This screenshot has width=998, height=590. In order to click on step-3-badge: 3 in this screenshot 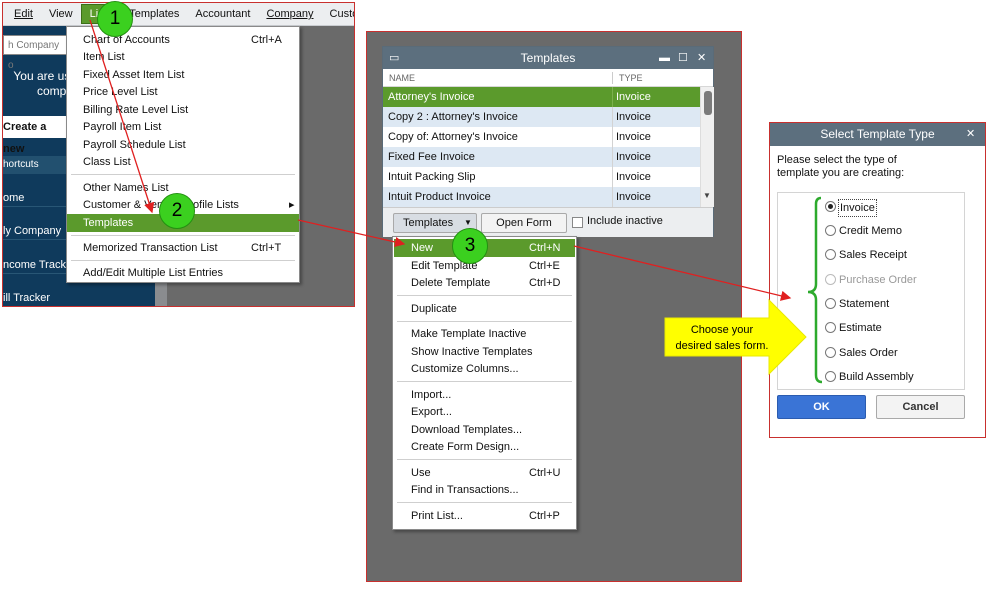, I will do `click(470, 246)`.